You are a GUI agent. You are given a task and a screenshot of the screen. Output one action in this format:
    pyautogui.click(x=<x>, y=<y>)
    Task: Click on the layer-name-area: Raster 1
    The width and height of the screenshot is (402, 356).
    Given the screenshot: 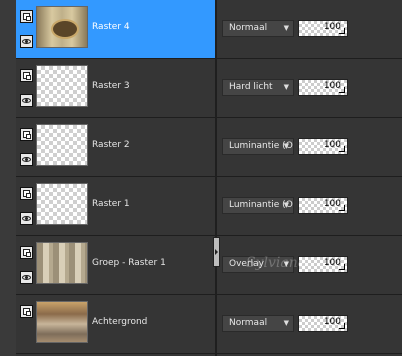 What is the action you would take?
    pyautogui.click(x=116, y=206)
    